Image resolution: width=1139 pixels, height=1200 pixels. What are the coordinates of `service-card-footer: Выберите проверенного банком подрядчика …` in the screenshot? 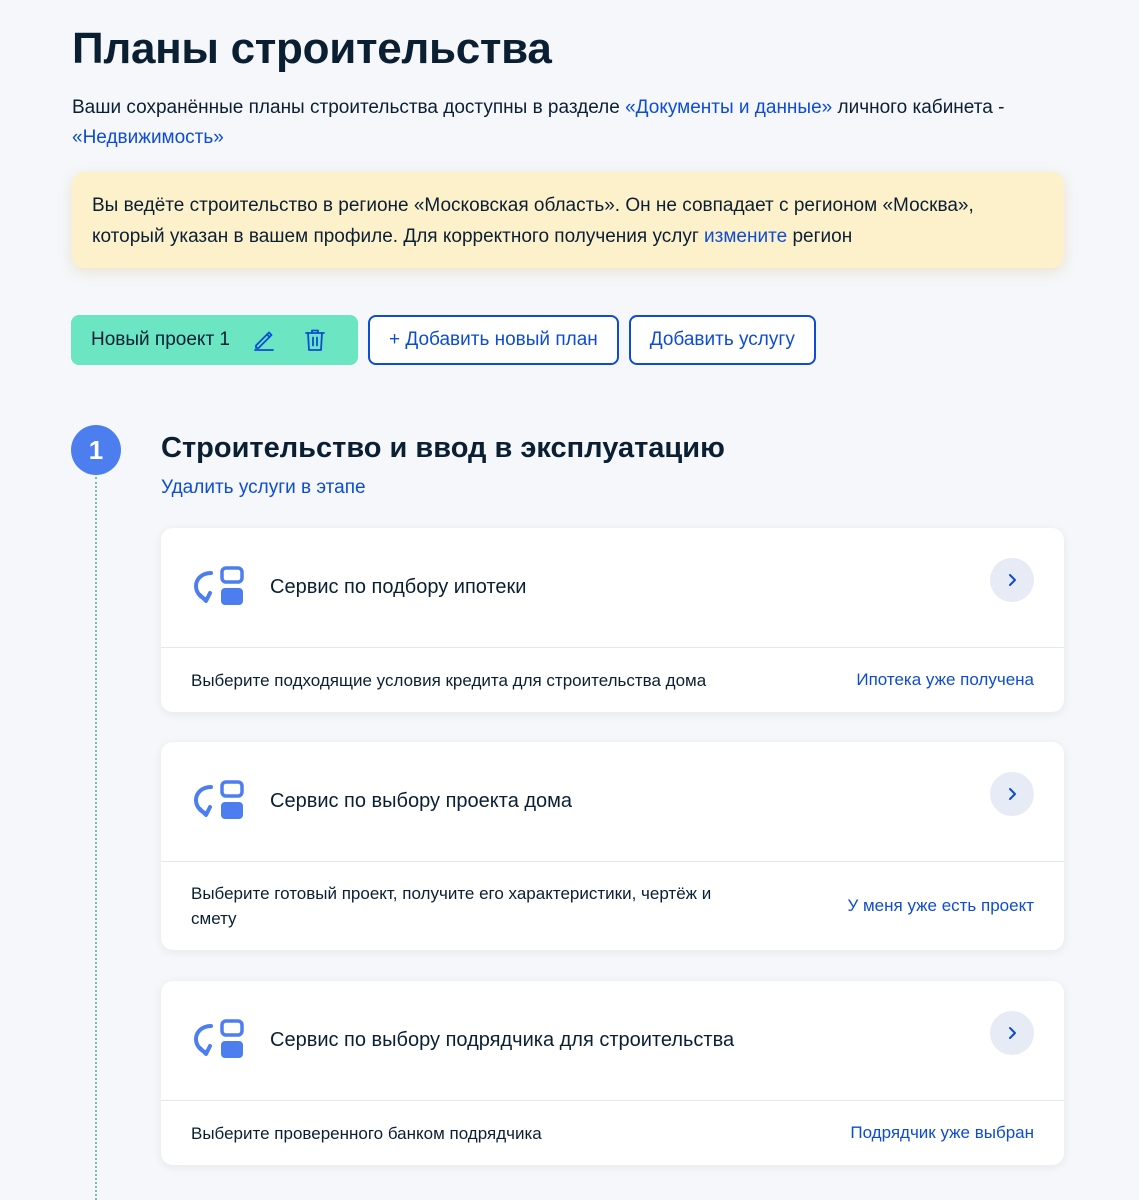 It's located at (612, 1133).